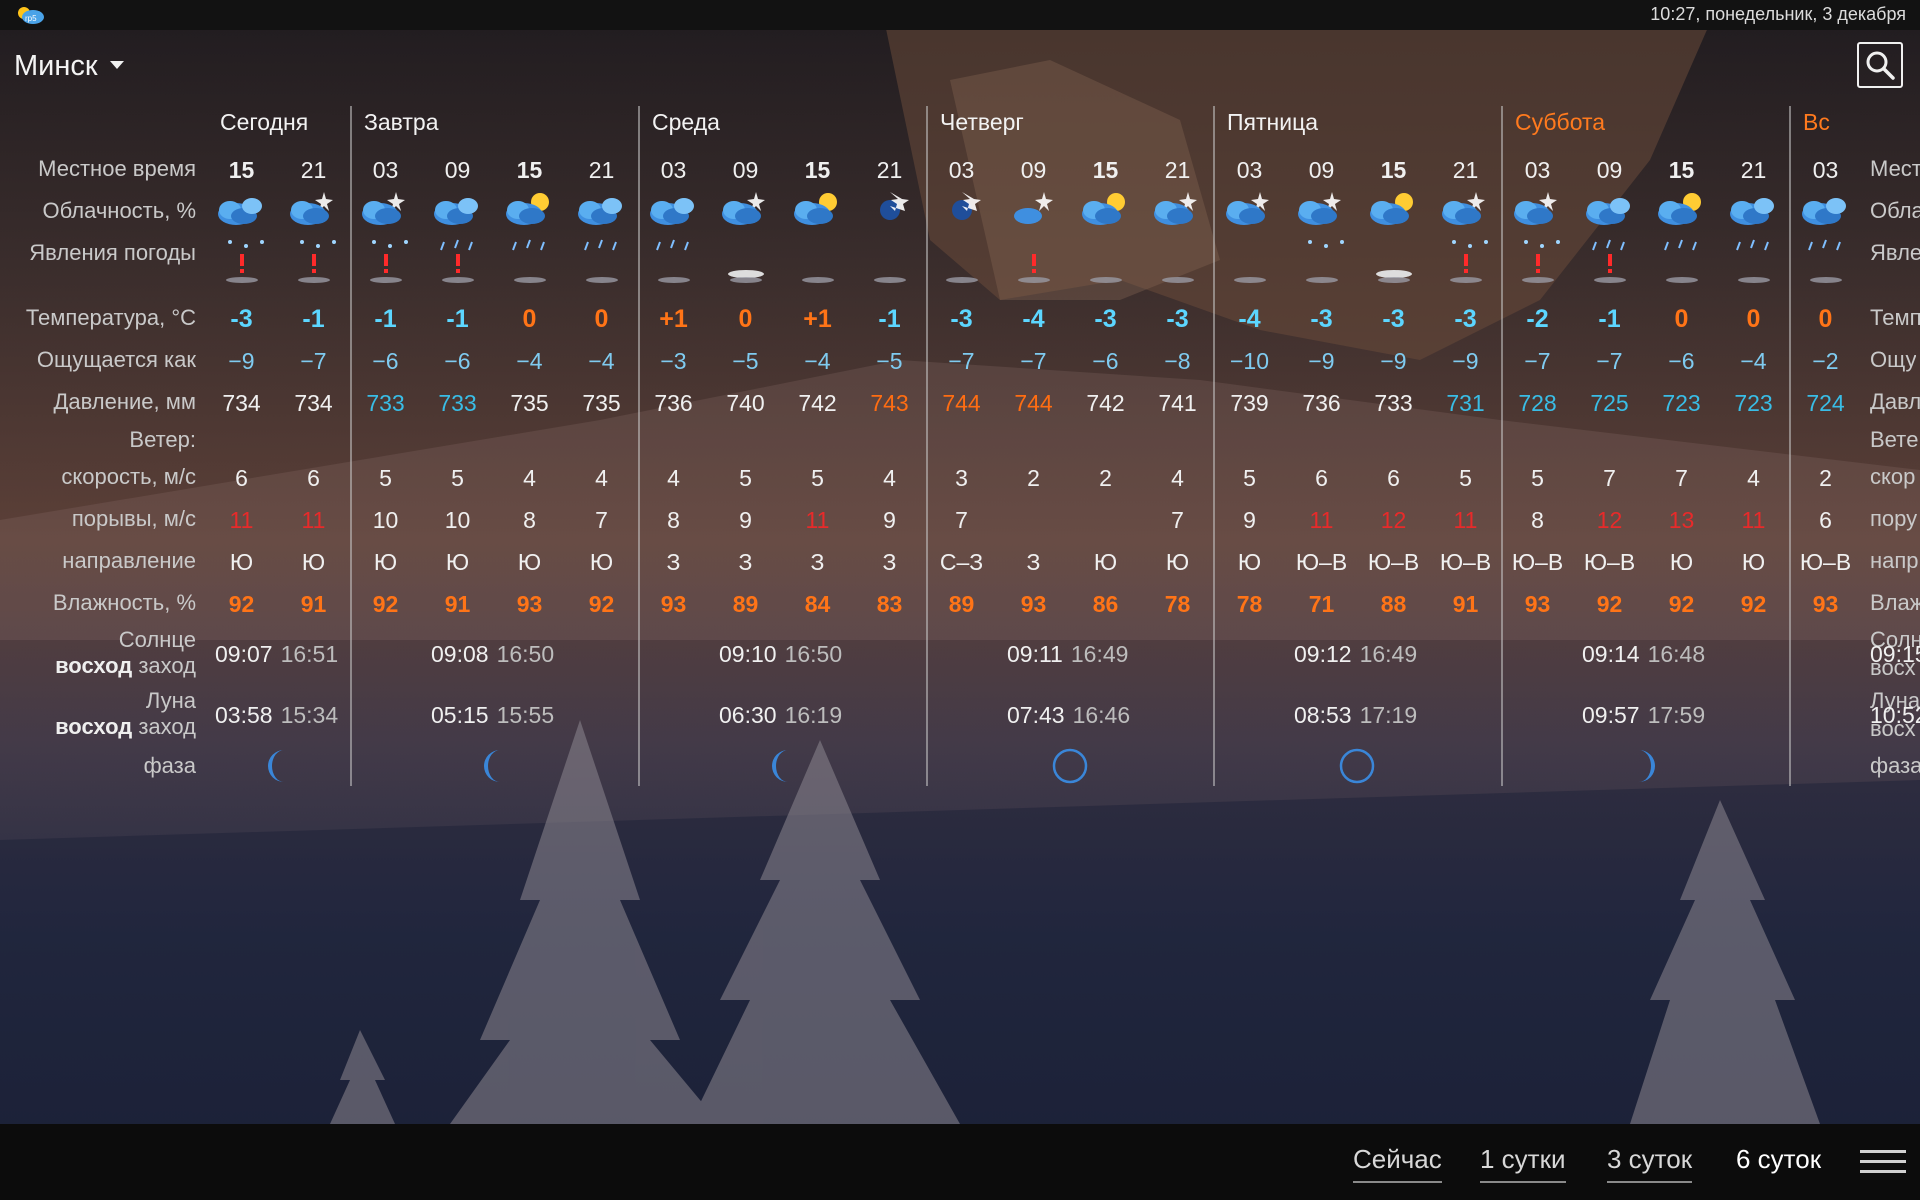  I want to click on wind-gust-value: 8, so click(529, 520).